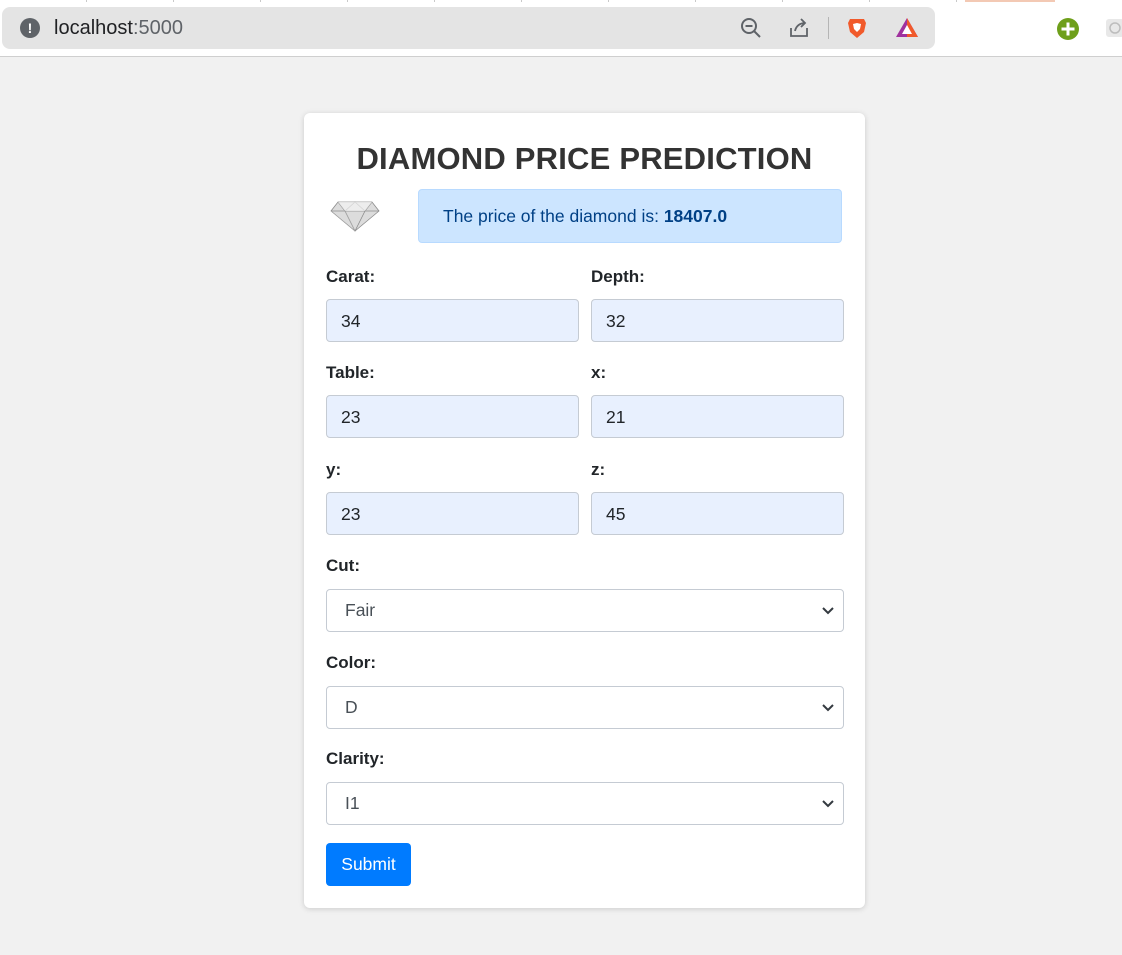 The width and height of the screenshot is (1122, 955). Describe the element at coordinates (553, 216) in the screenshot. I see `prediction-result-prefix: The price of the diamond is:` at that location.